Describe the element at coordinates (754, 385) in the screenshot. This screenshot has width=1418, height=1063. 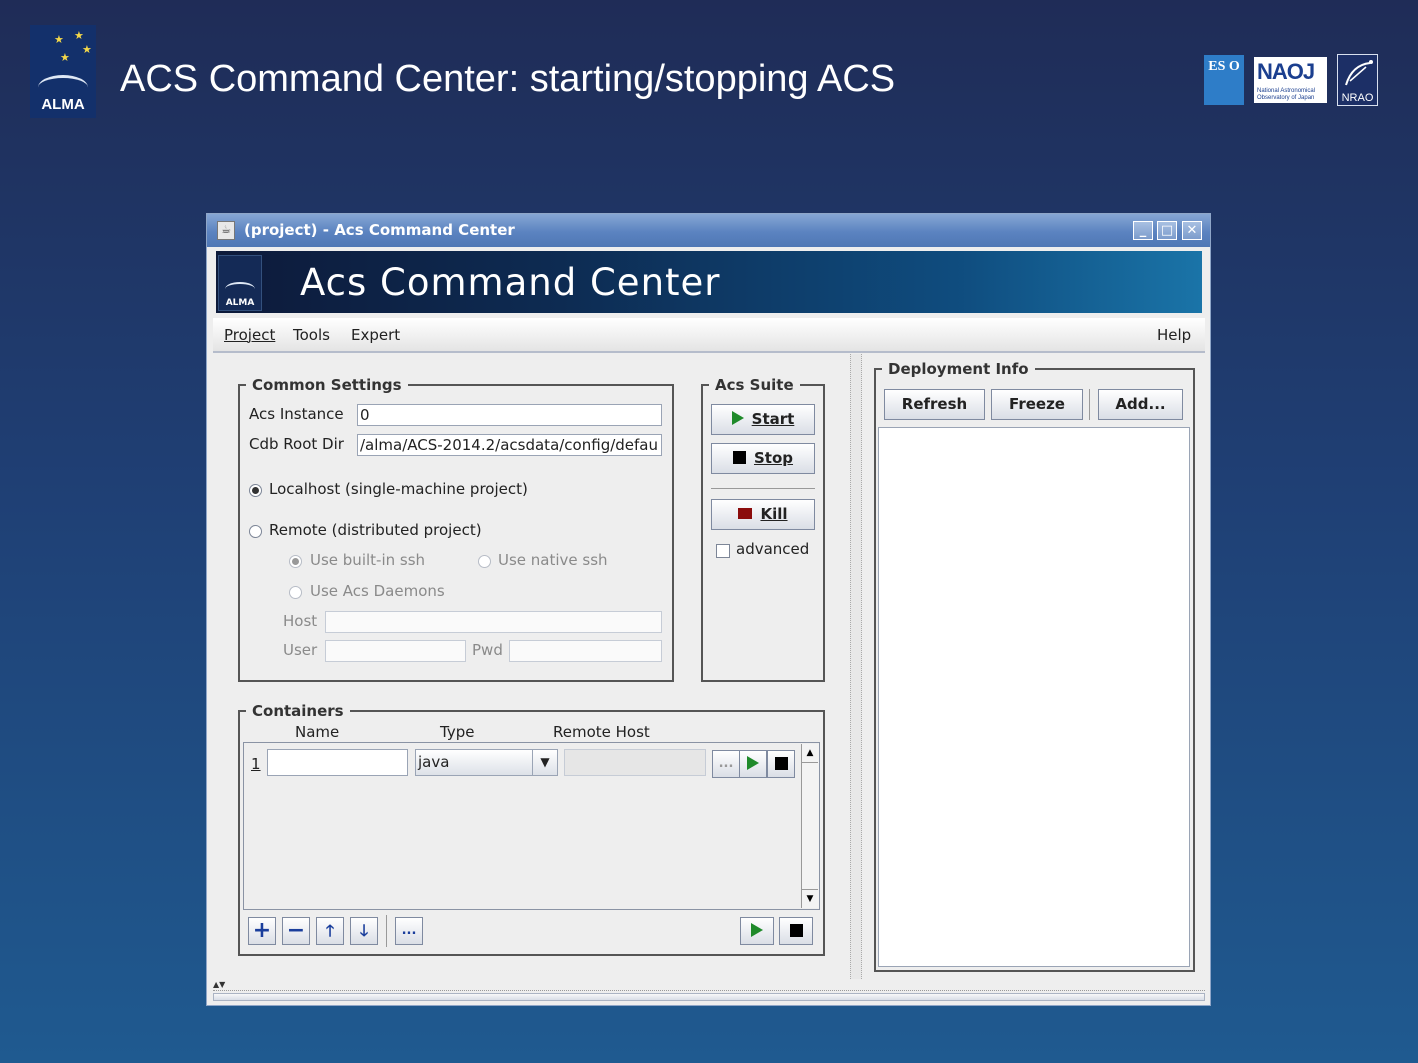
I see `acs-suite-legend: Acs Suite` at that location.